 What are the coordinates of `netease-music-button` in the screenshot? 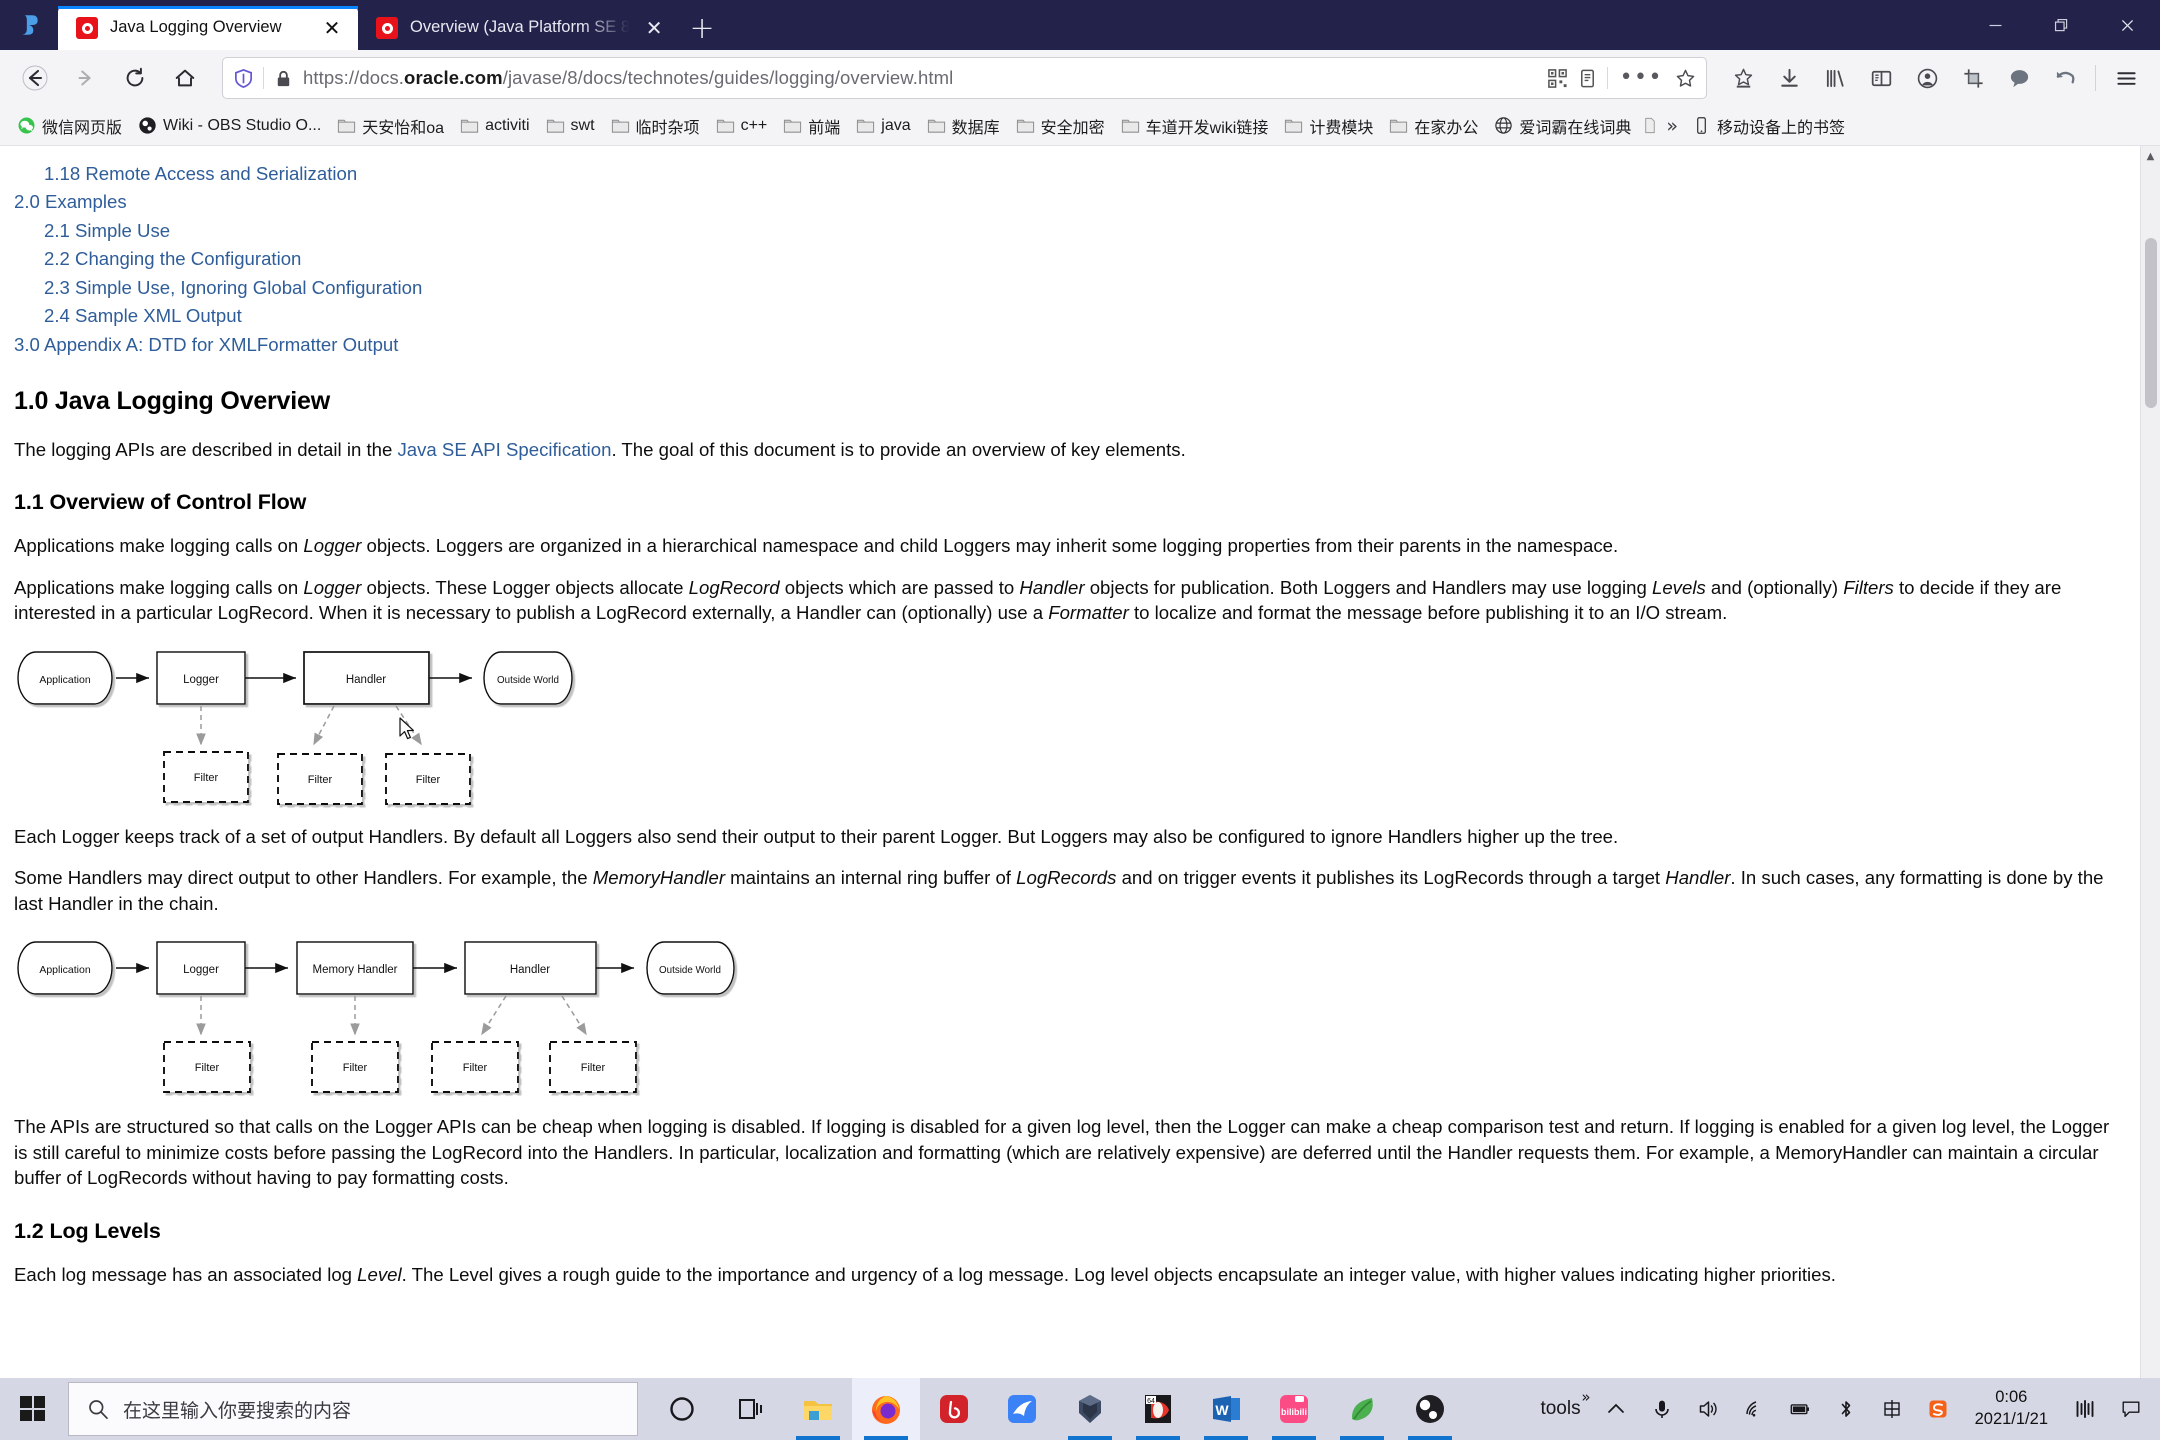 It's located at (954, 1409).